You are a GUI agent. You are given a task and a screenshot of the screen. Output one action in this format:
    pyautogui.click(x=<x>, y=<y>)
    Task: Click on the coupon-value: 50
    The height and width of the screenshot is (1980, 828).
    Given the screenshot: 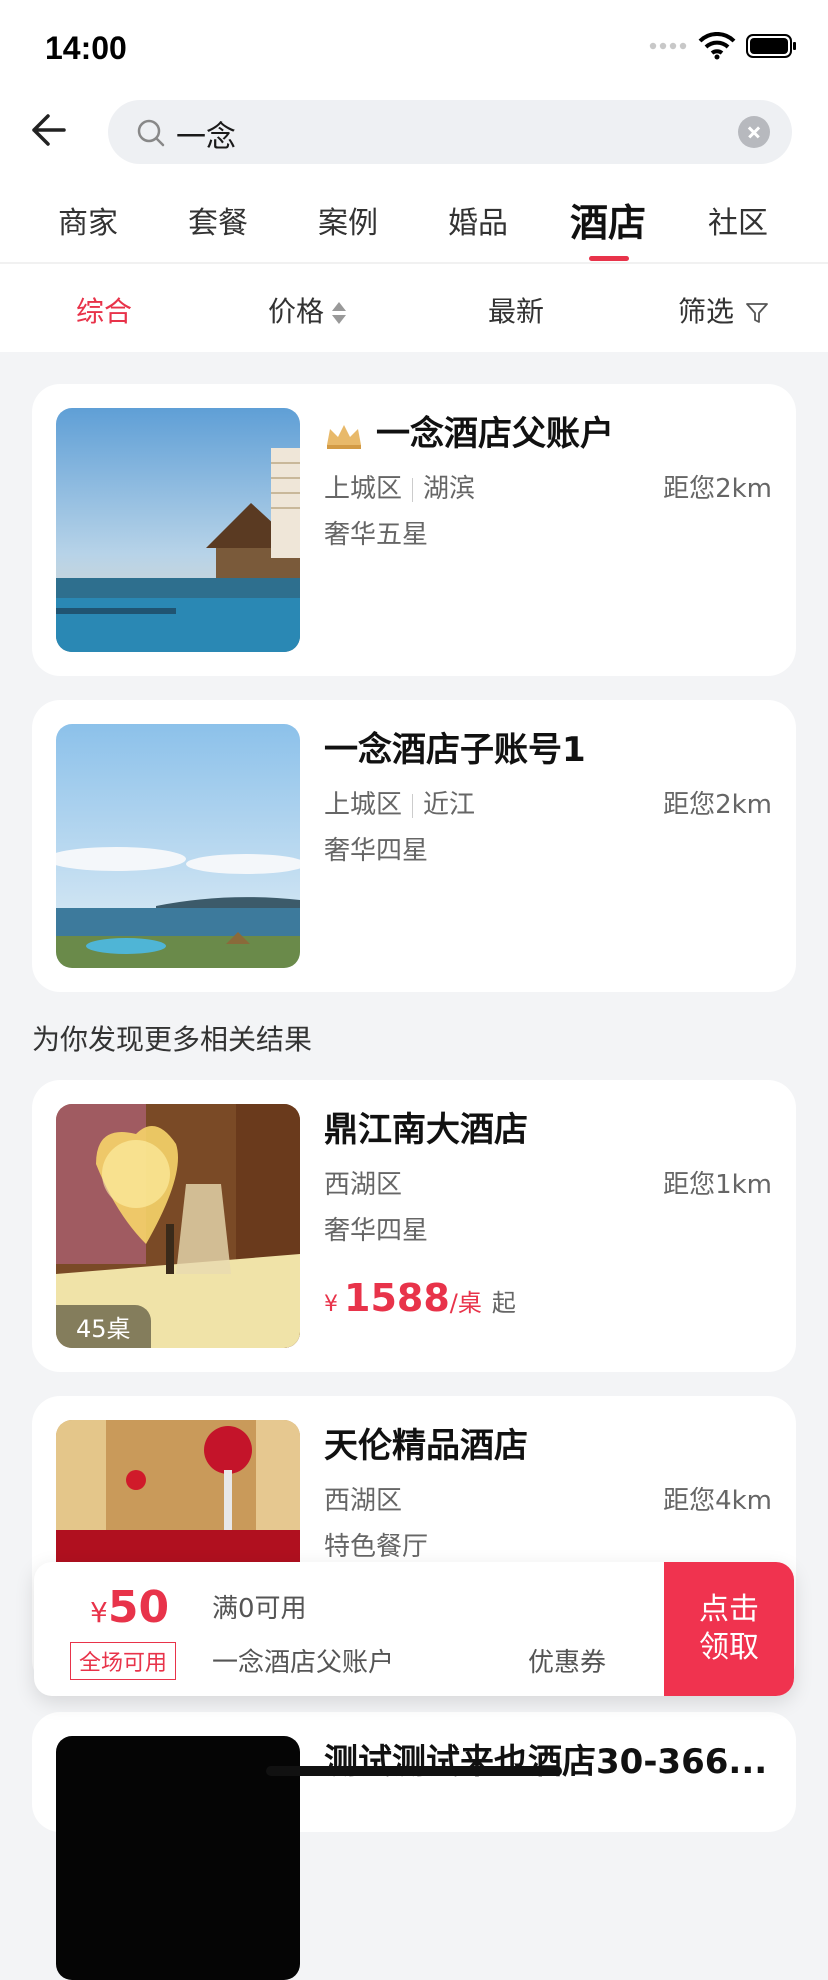 What is the action you would take?
    pyautogui.click(x=138, y=1607)
    